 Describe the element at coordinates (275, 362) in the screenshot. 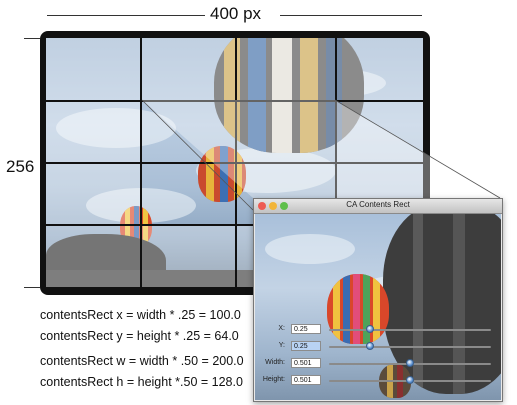

I see `width-label: Width:` at that location.